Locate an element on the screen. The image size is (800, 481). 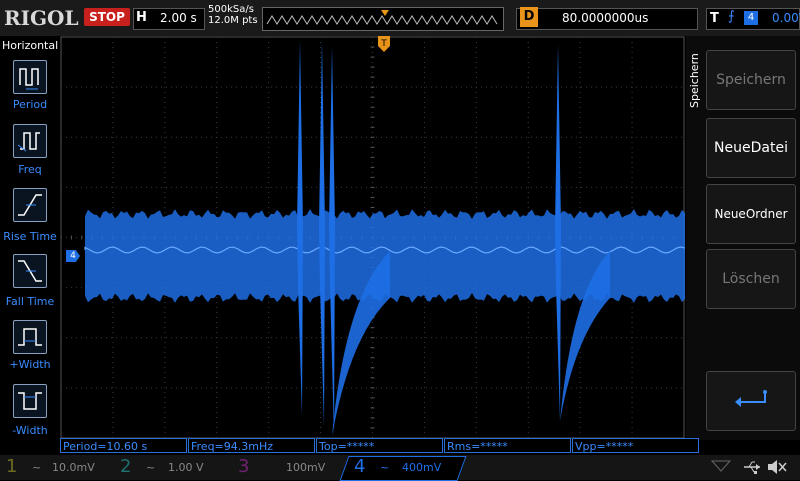
sample-info: 500kSa/s 12.0M pts is located at coordinates (233, 15).